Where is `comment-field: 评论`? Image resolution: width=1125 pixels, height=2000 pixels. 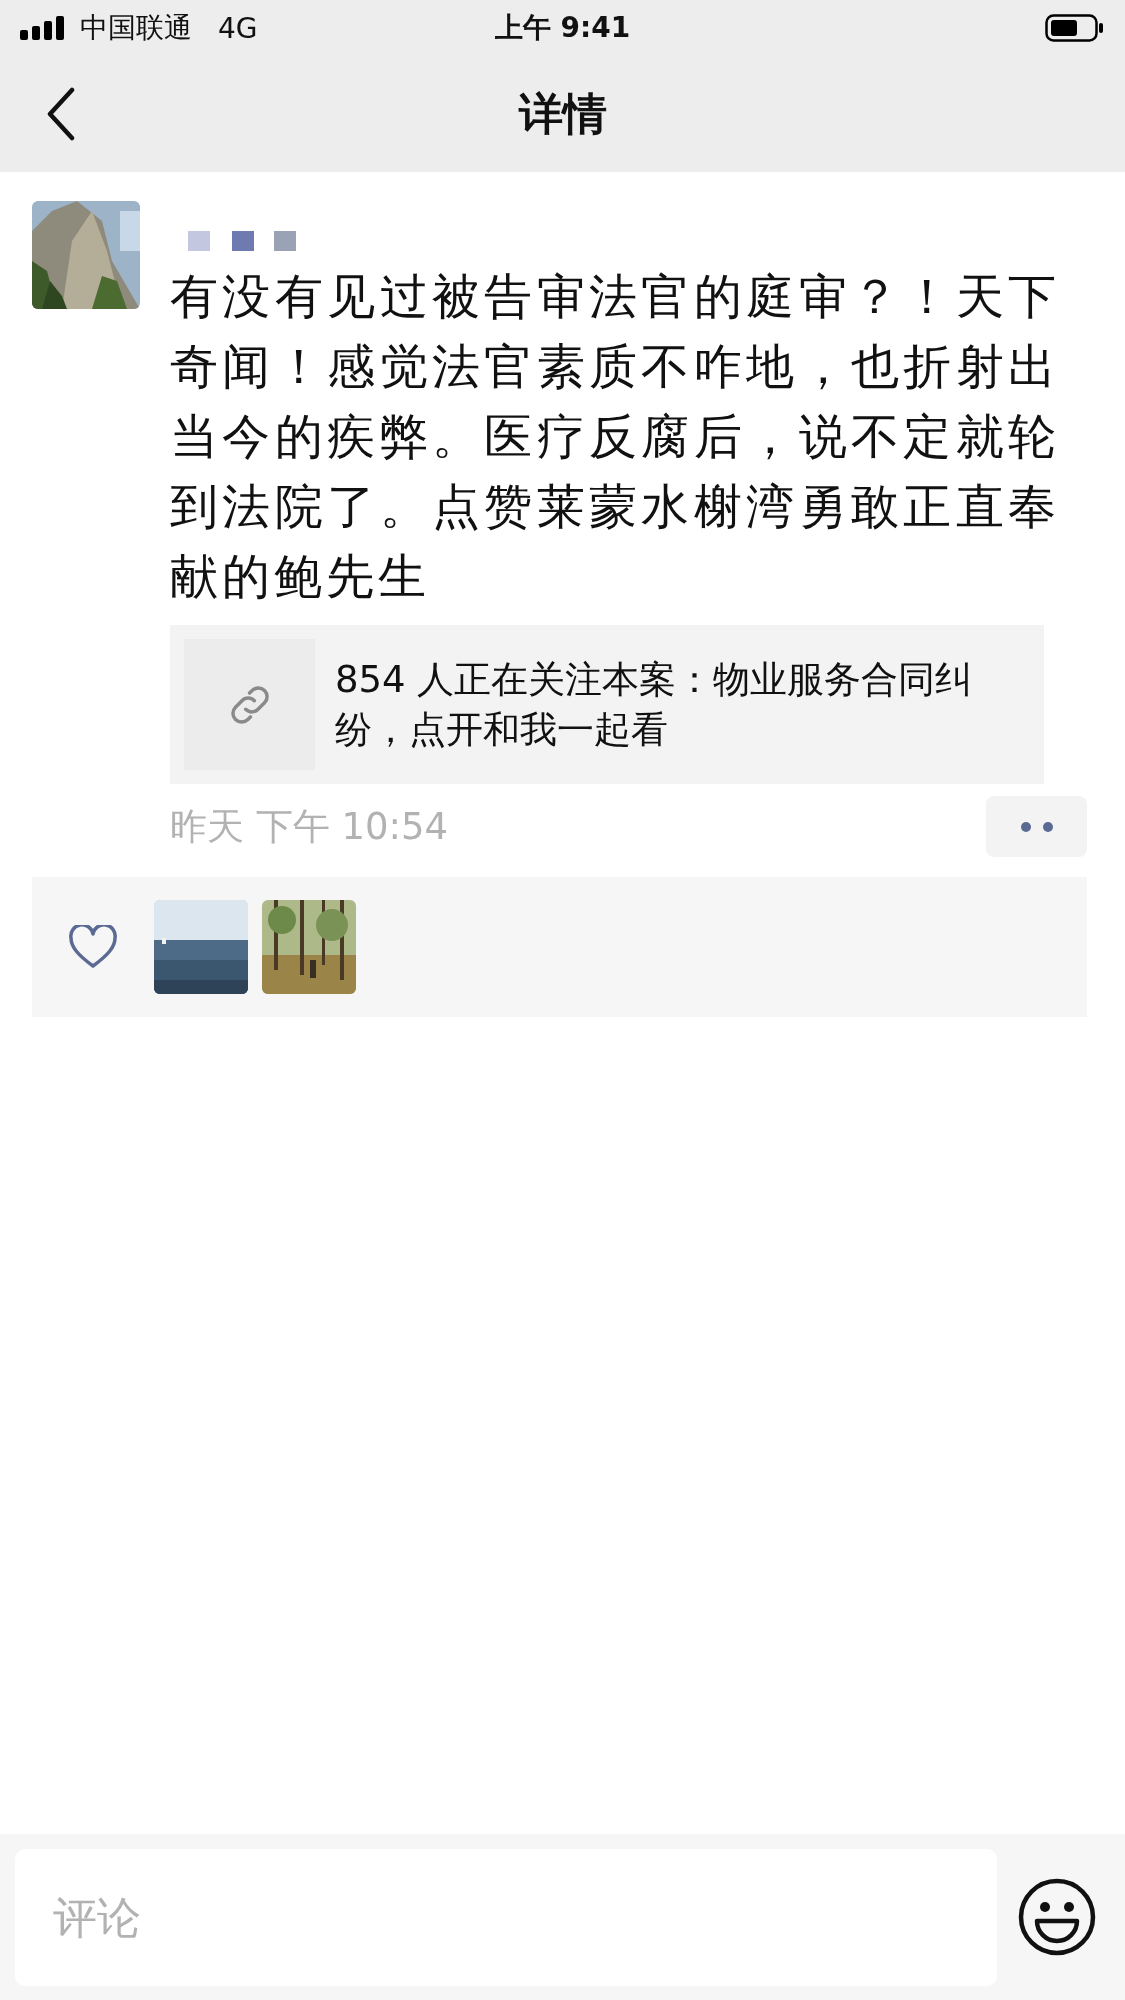 comment-field: 评论 is located at coordinates (506, 1917).